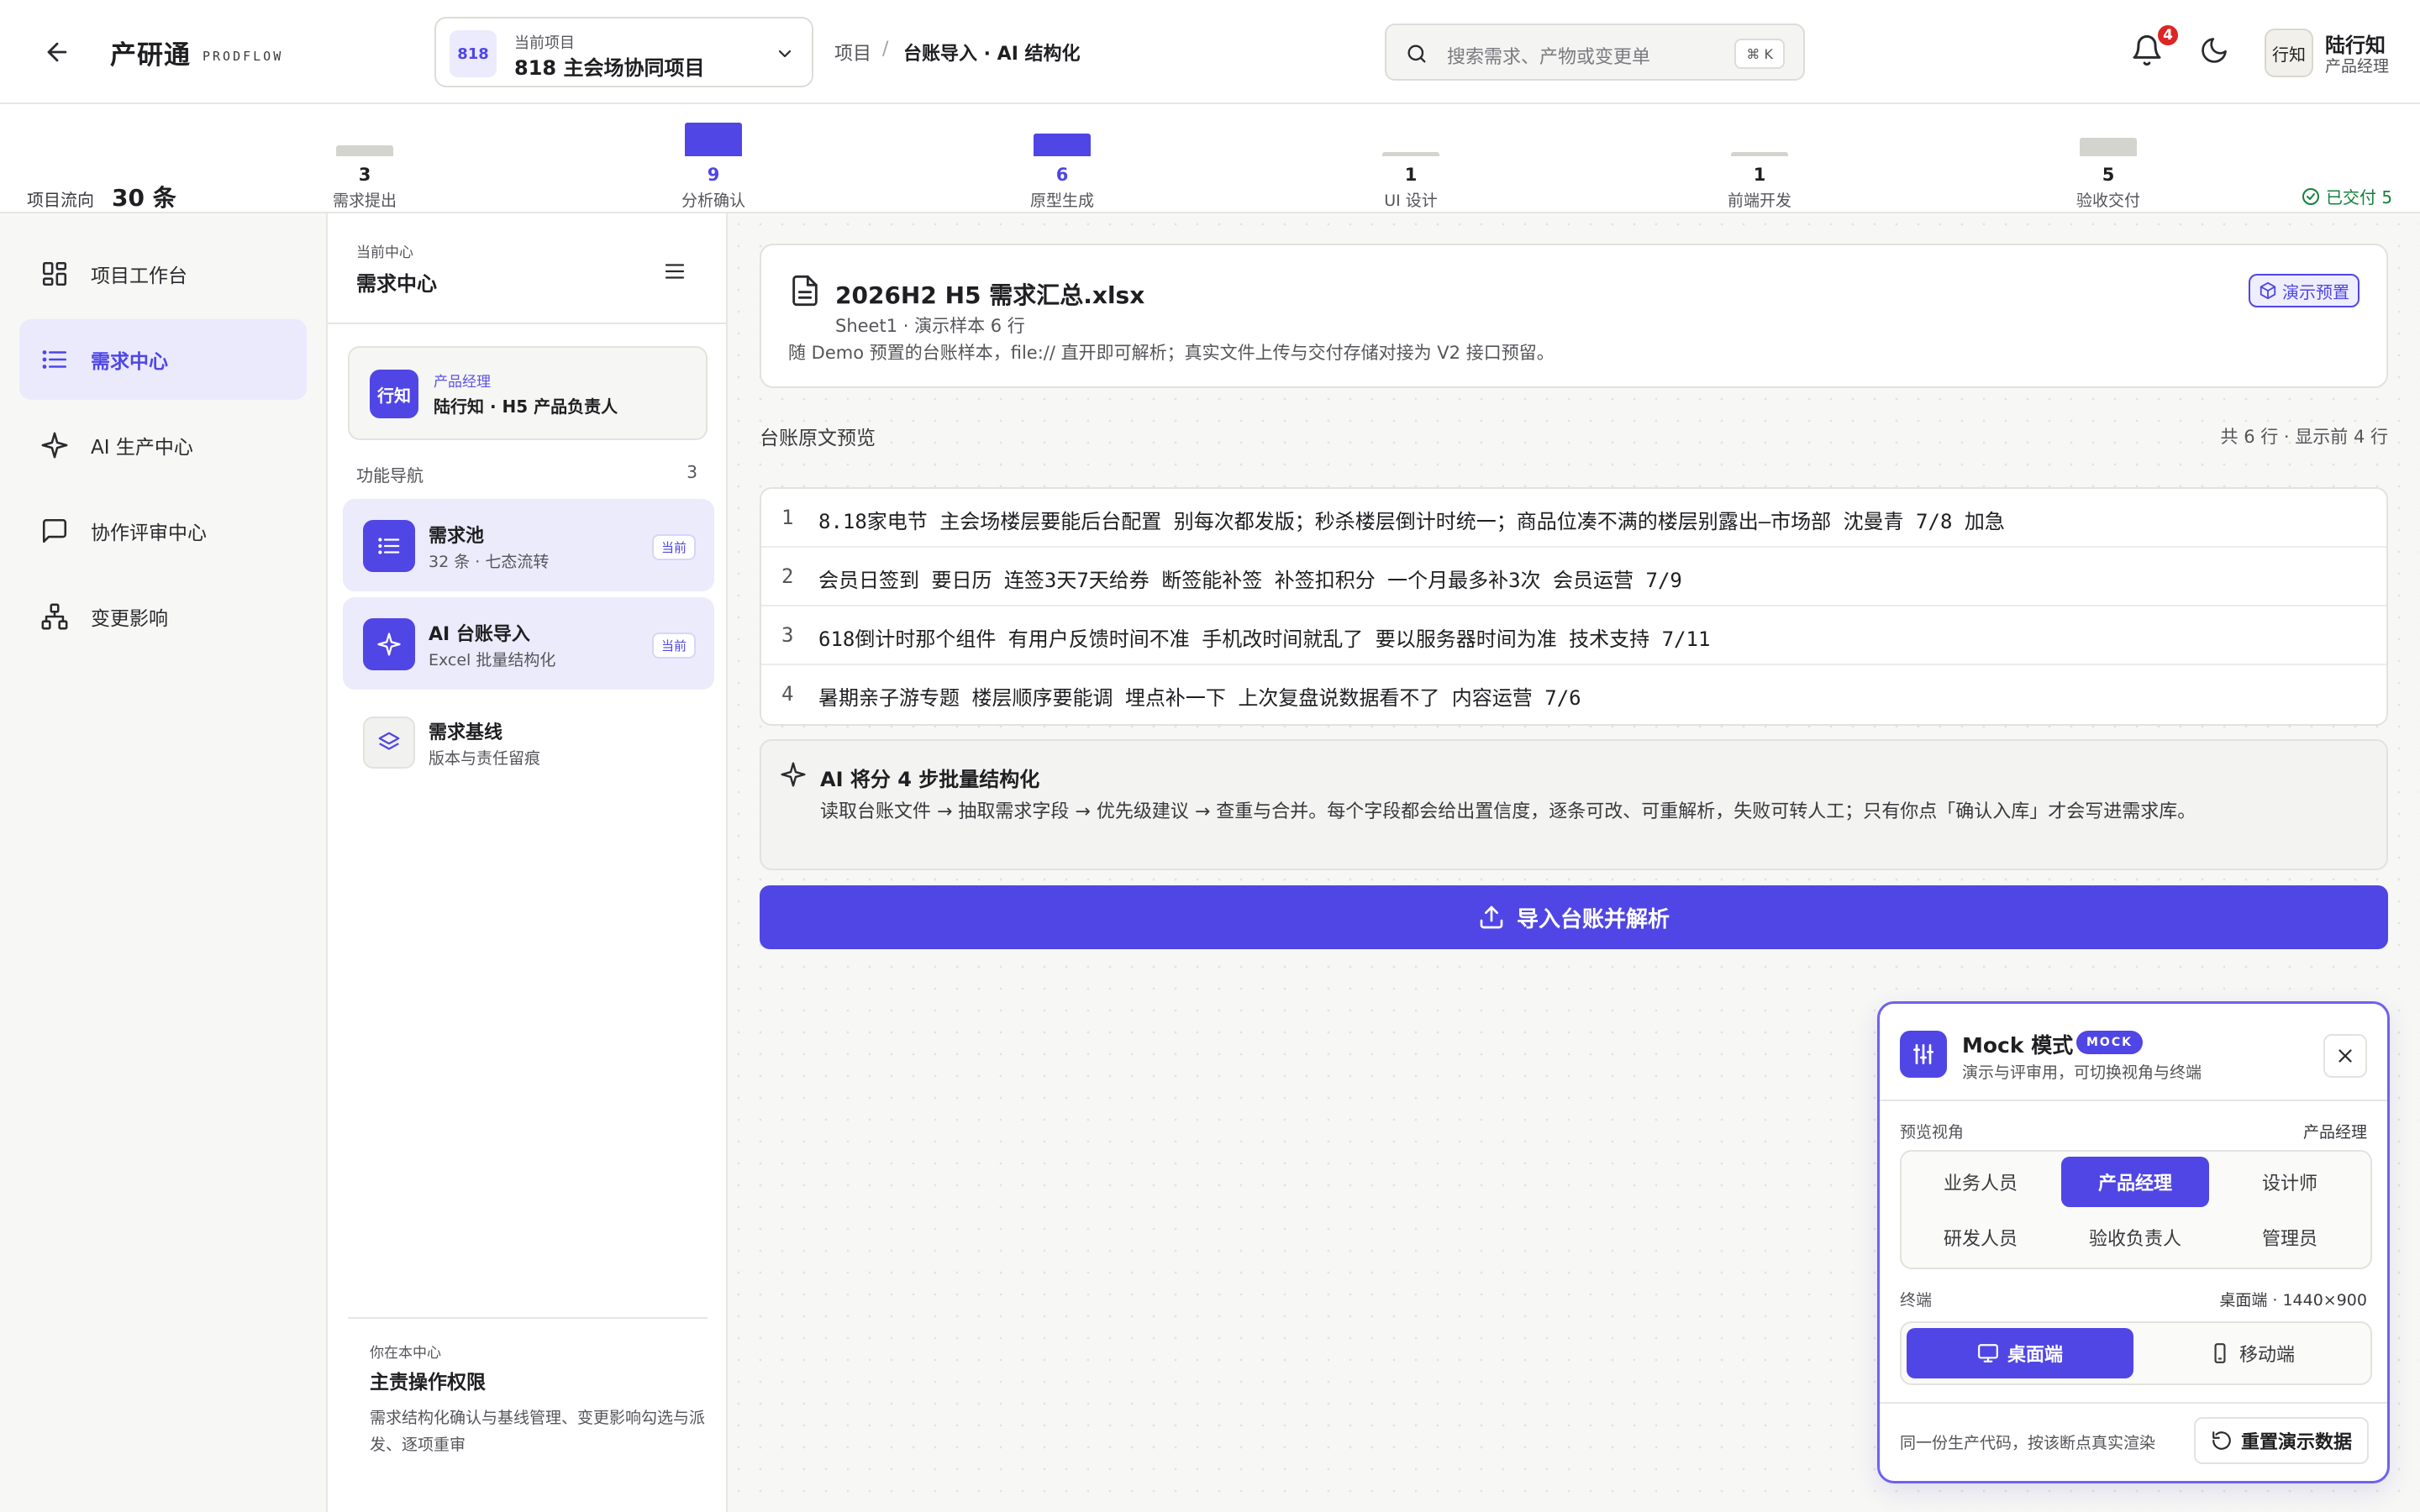 The width and height of the screenshot is (2420, 1512). I want to click on flow-stage: 9 分析确认, so click(713, 158).